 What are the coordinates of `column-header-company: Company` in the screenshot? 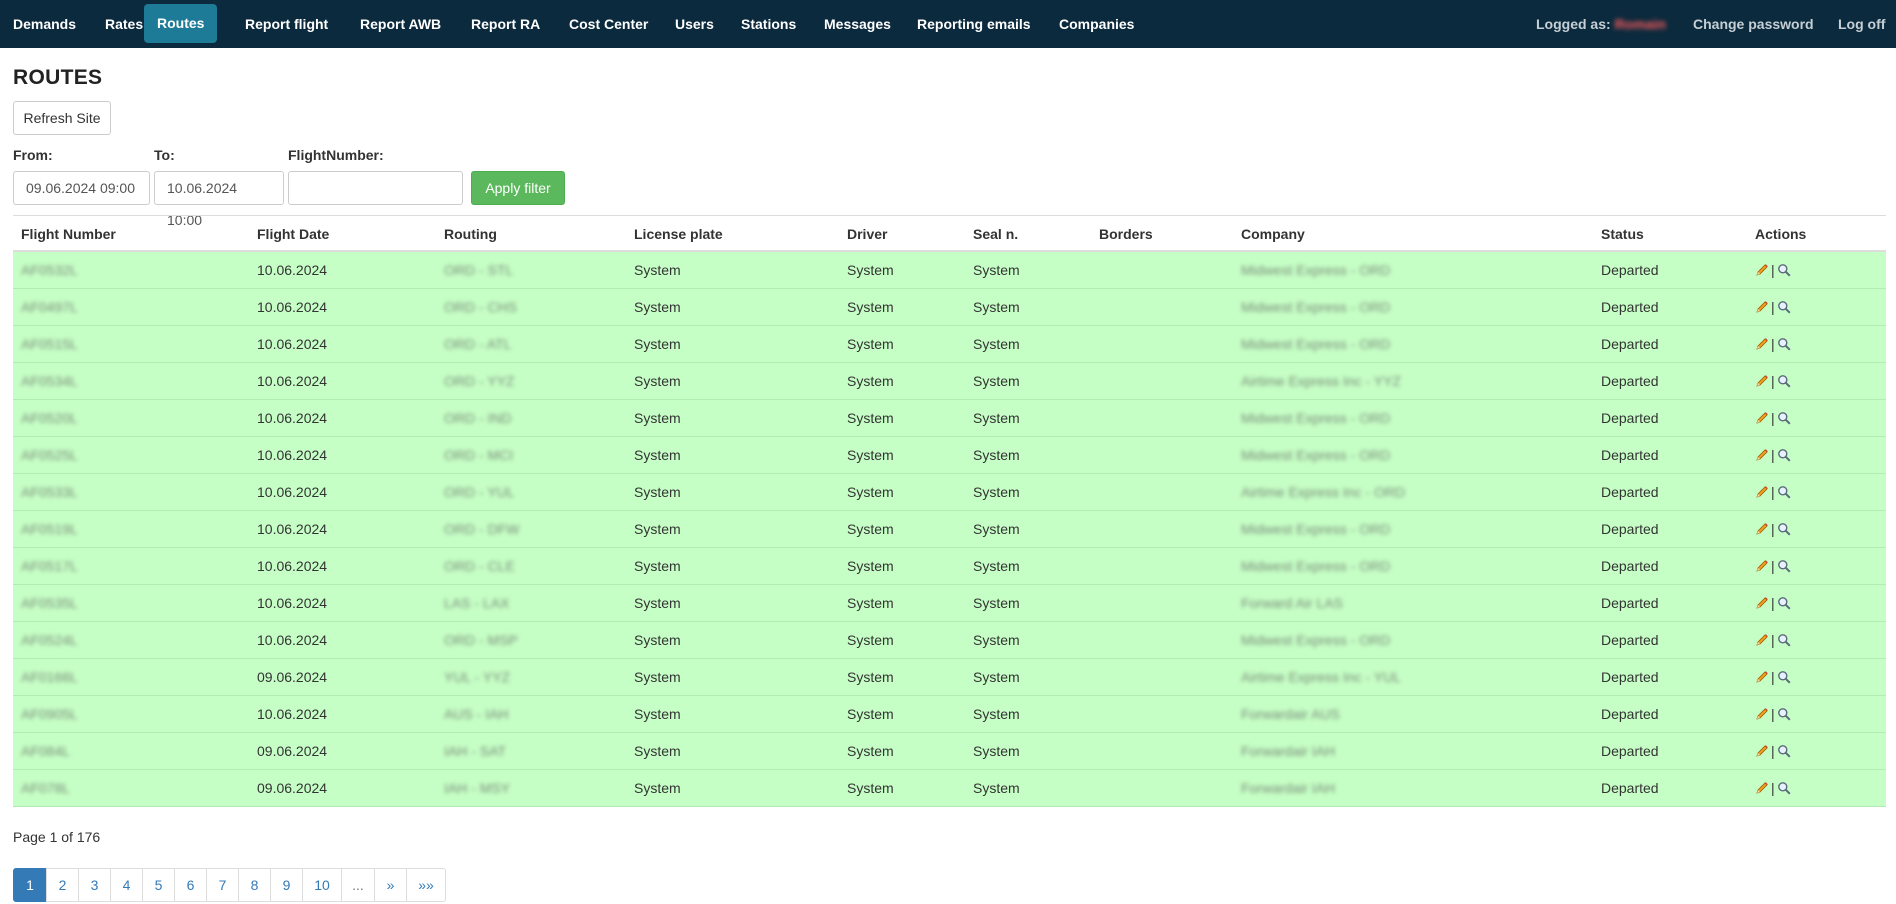 It's located at (1273, 234).